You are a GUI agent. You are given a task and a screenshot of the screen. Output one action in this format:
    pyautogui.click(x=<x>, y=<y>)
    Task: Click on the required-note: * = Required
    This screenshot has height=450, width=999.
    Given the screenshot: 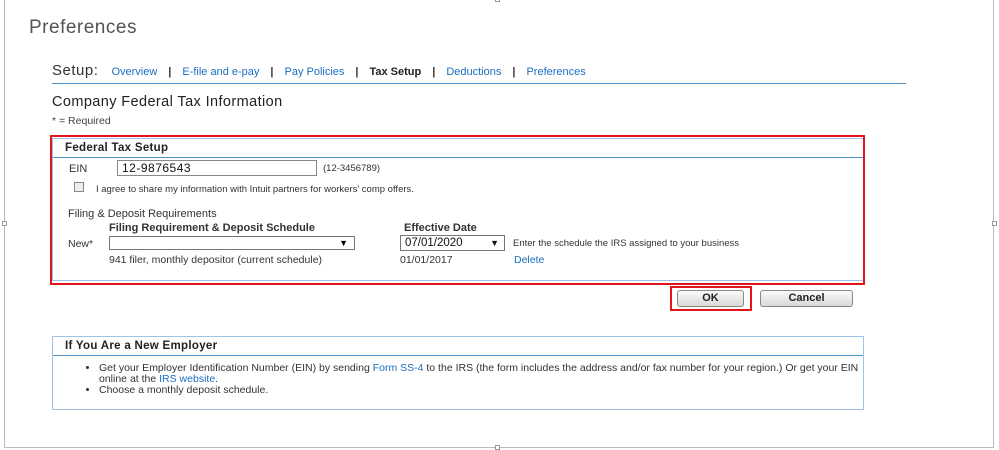 What is the action you would take?
    pyautogui.click(x=81, y=121)
    